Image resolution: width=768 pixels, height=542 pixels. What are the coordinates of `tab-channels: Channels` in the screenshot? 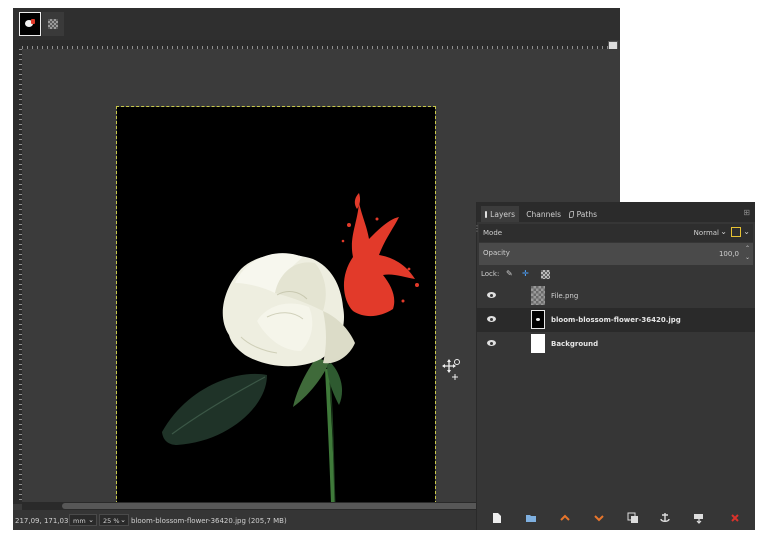 It's located at (542, 214).